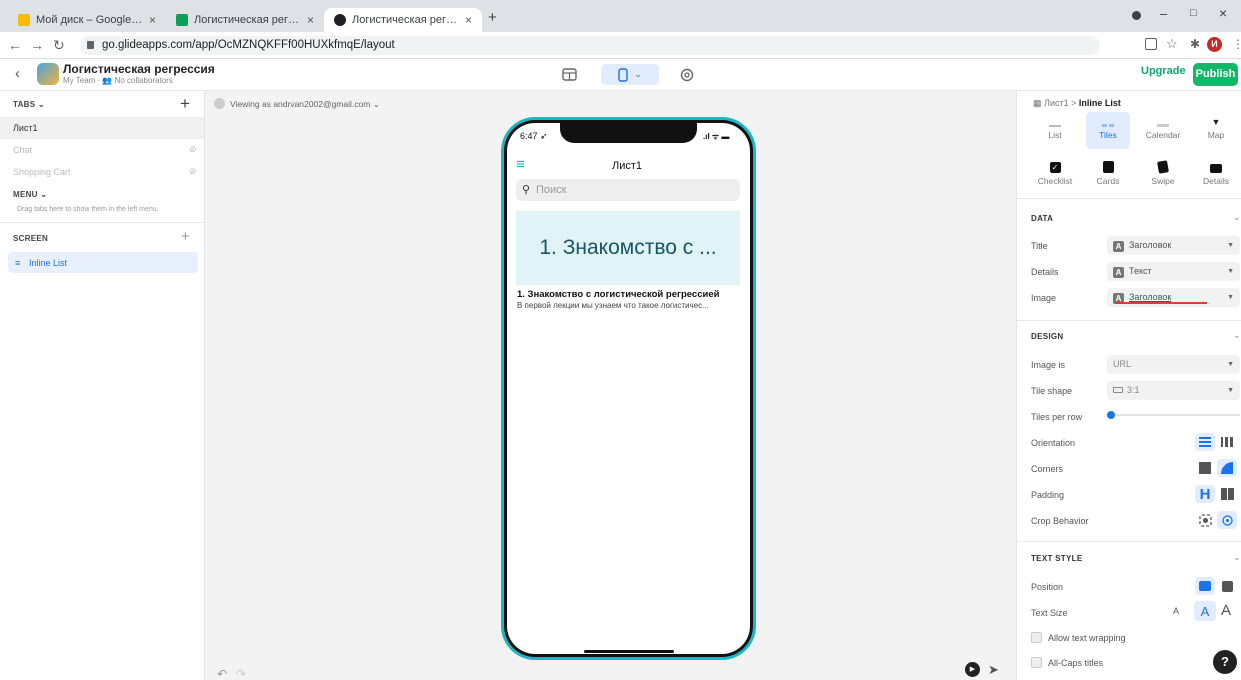 The height and width of the screenshot is (680, 1241). I want to click on corners-square-button, so click(1205, 468).